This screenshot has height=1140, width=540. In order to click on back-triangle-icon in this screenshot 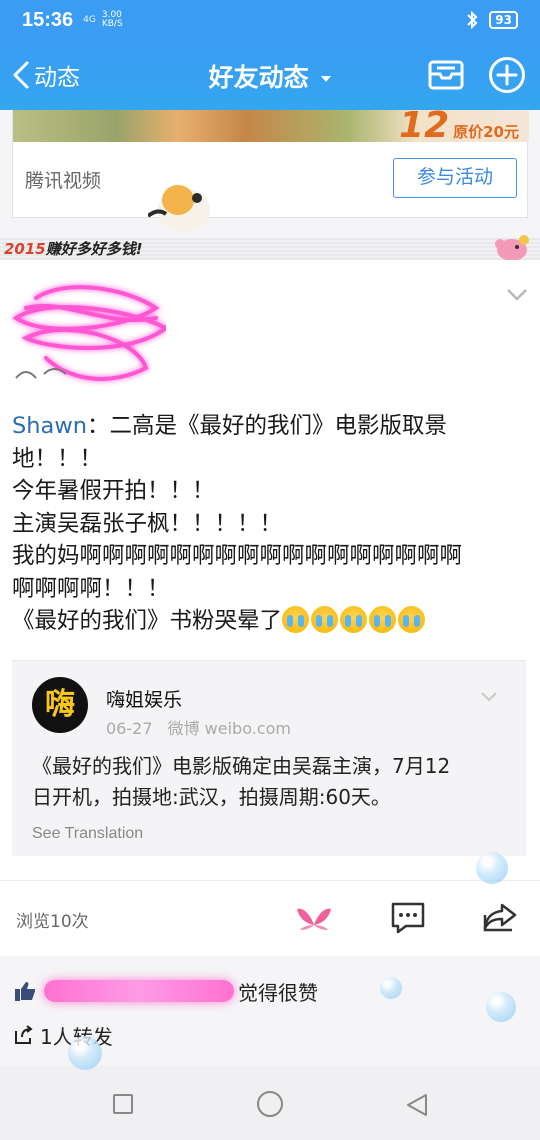, I will do `click(417, 1105)`.